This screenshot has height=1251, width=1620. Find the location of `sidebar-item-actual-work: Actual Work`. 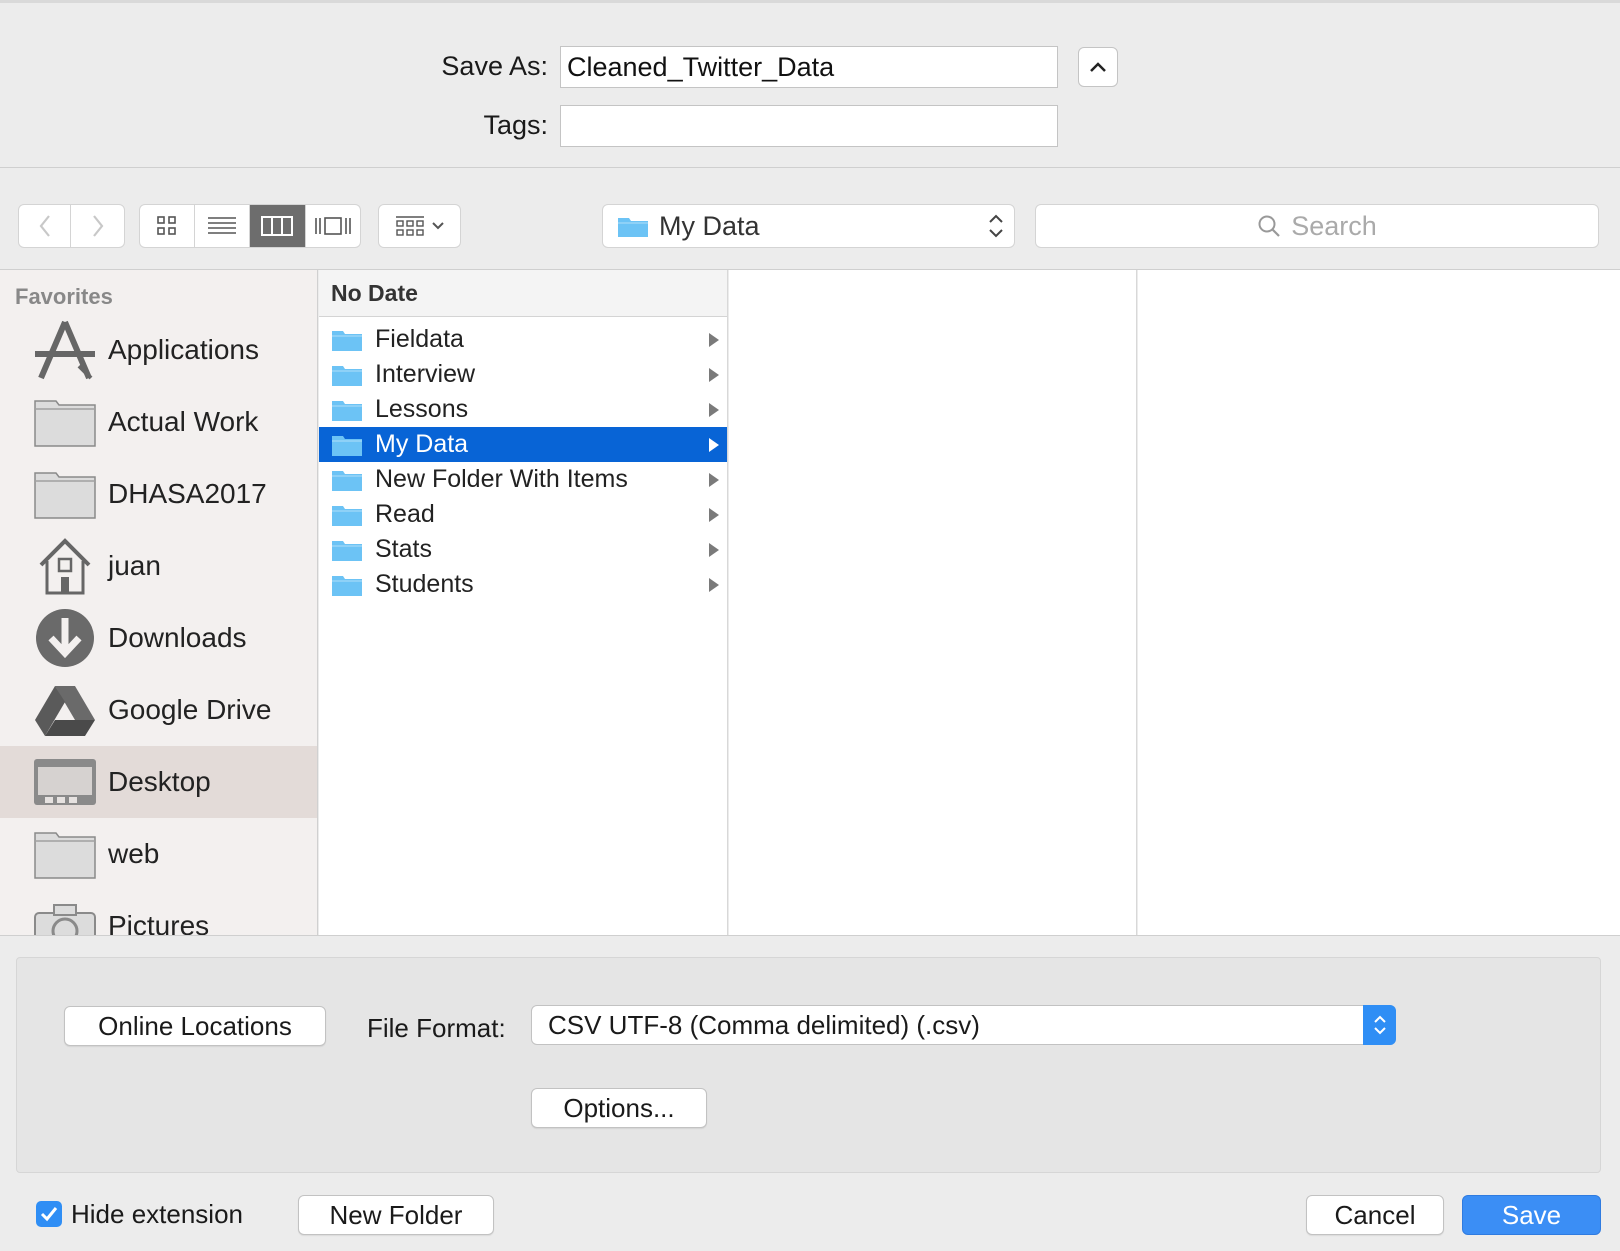

sidebar-item-actual-work: Actual Work is located at coordinates (158, 422).